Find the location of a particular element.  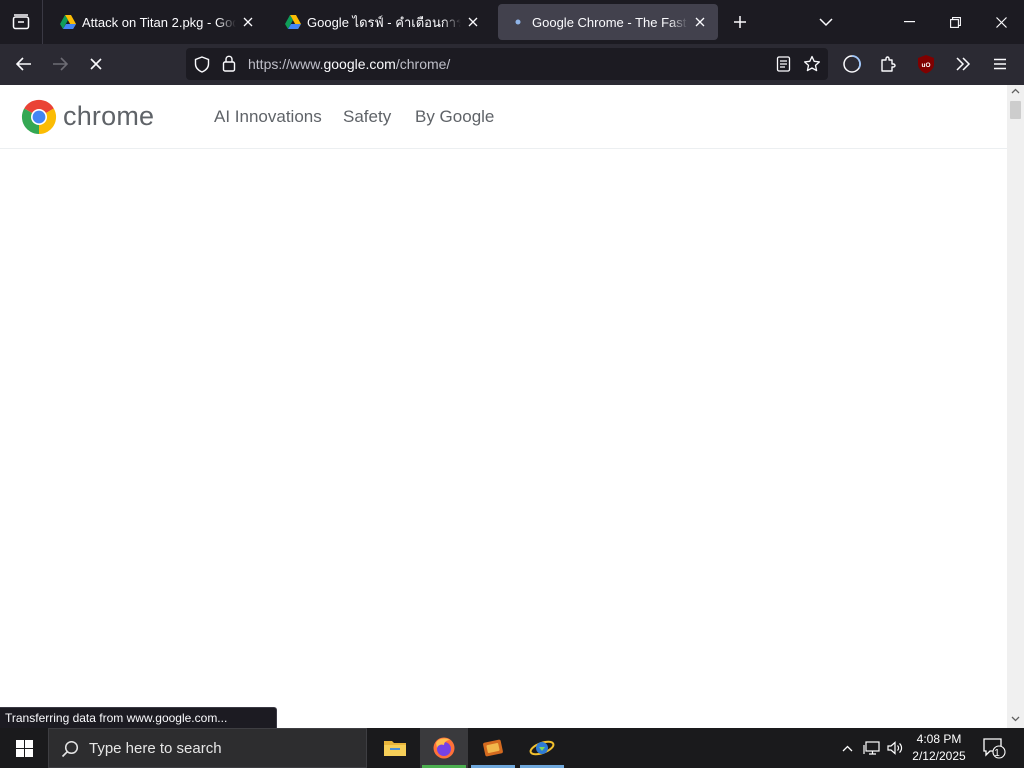

taskbar-file-explorer is located at coordinates (395, 748).